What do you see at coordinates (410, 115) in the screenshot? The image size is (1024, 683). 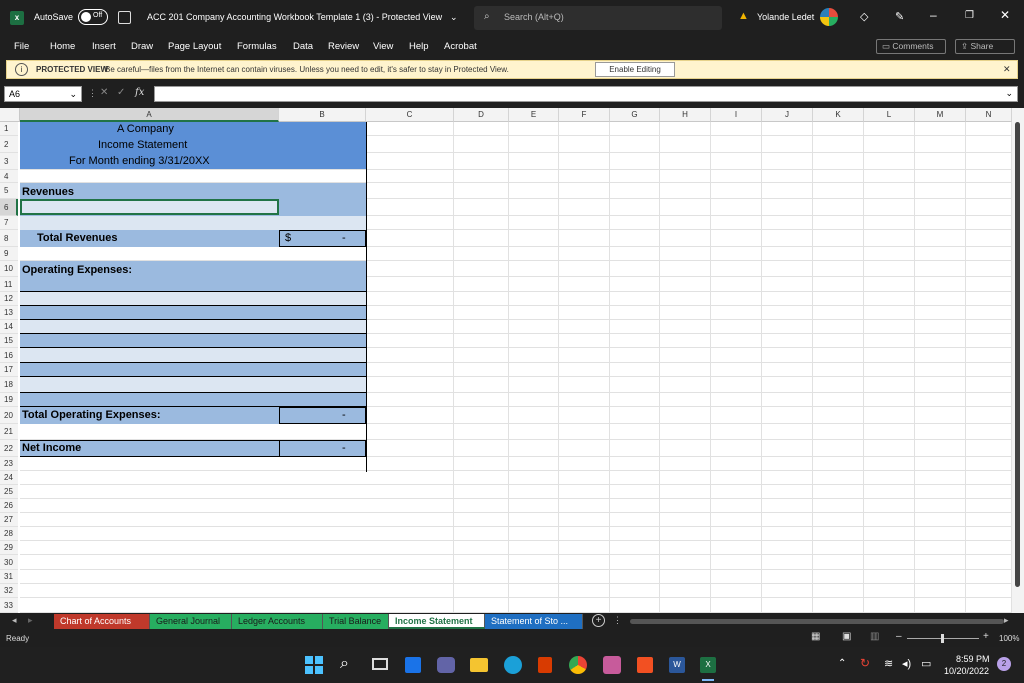 I see `column-header-c: C` at bounding box center [410, 115].